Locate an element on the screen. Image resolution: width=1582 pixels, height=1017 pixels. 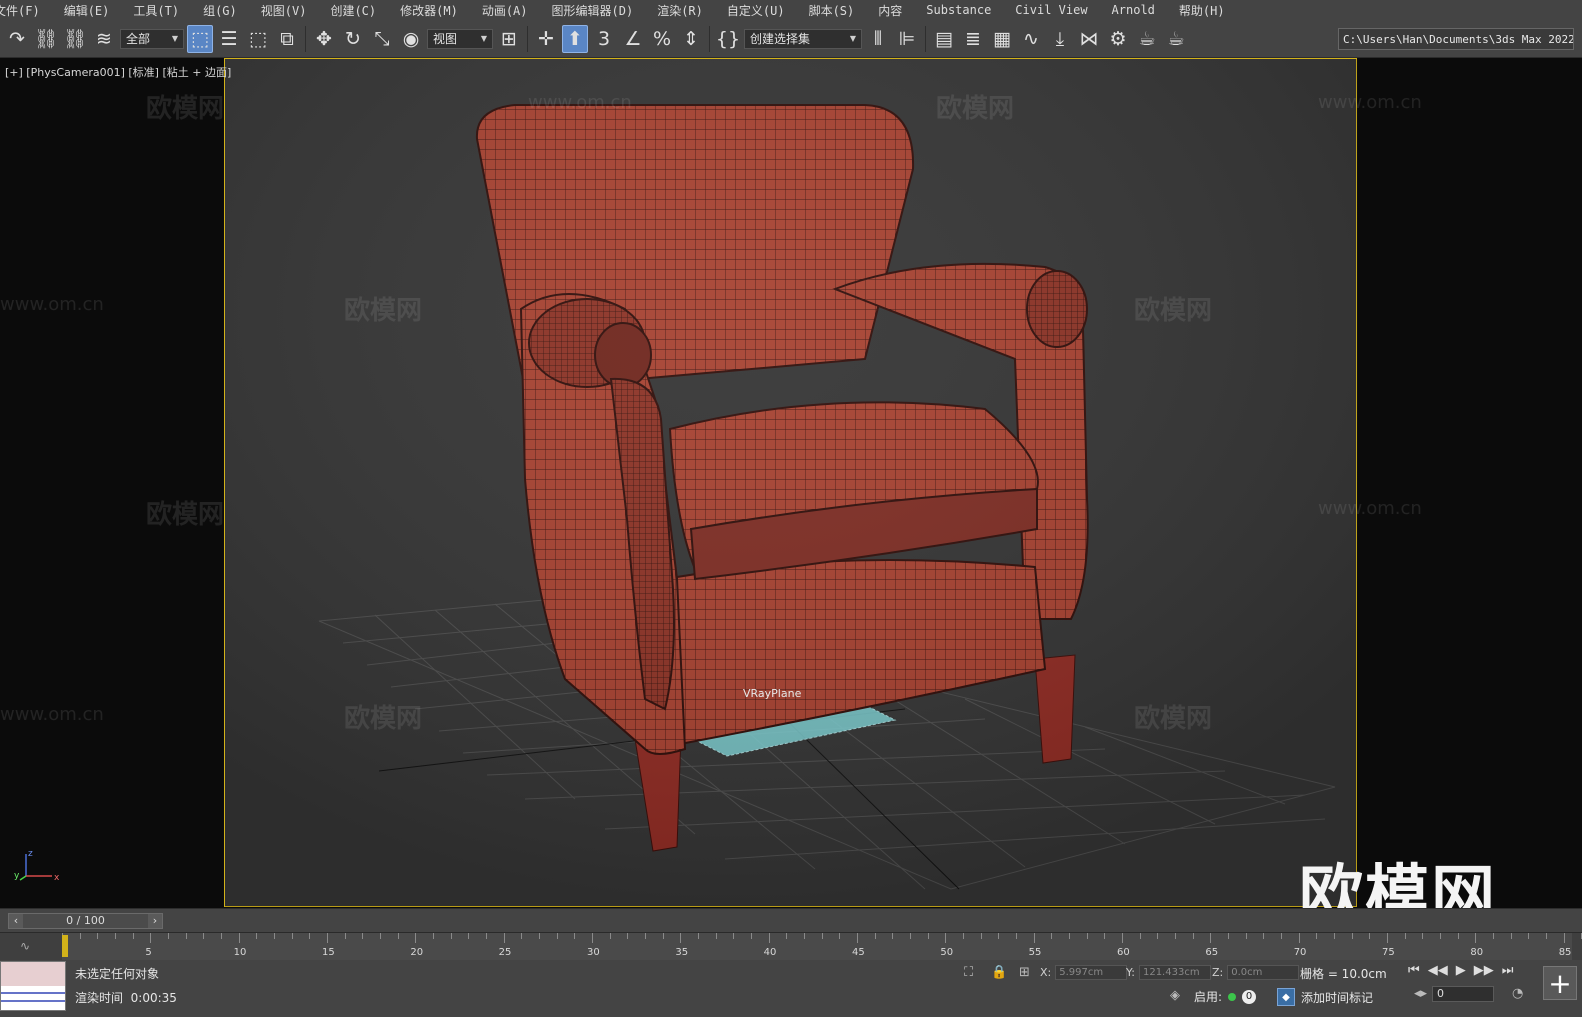
track-ruler: 5 10 15 20 25 30 35 40 45 50 55 60 65 70 75 80 85 is located at coordinates (822, 947).